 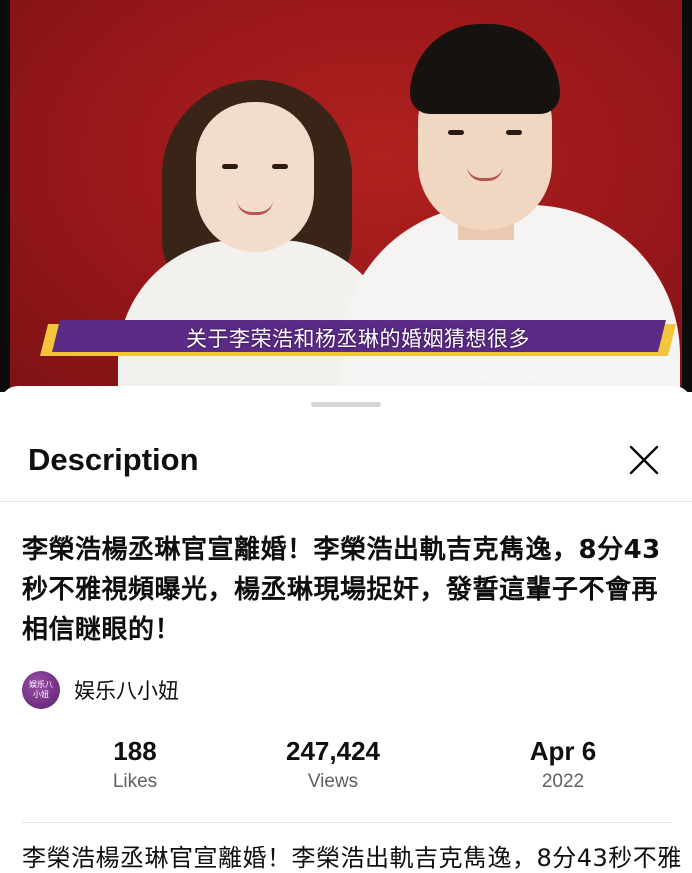 I want to click on channel-name: 娱乐八小妞, so click(x=126, y=690).